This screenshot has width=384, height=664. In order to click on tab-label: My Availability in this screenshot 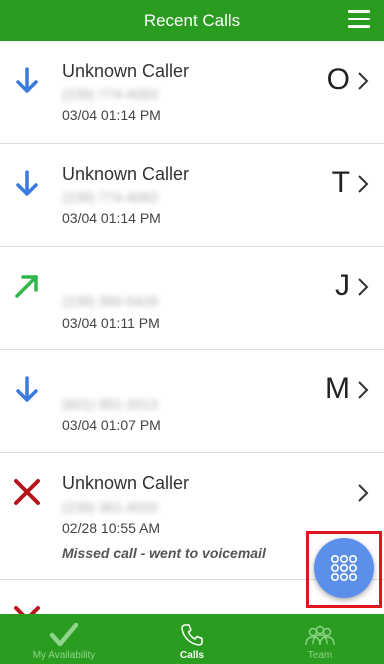, I will do `click(64, 655)`.